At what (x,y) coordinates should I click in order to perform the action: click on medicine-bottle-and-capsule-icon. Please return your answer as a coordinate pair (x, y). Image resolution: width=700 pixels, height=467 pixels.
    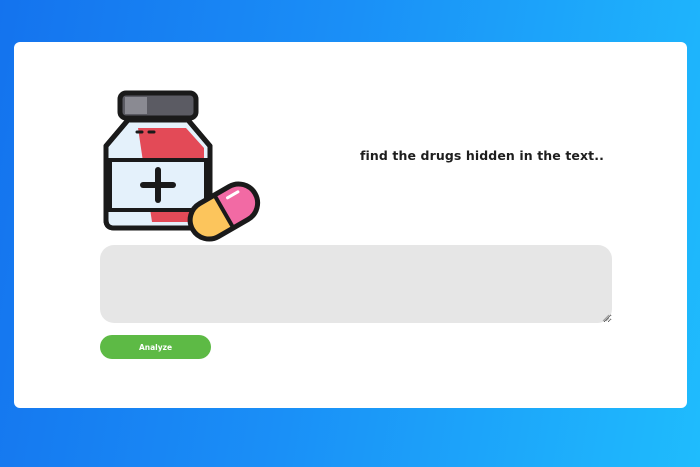
    Looking at the image, I should click on (182, 166).